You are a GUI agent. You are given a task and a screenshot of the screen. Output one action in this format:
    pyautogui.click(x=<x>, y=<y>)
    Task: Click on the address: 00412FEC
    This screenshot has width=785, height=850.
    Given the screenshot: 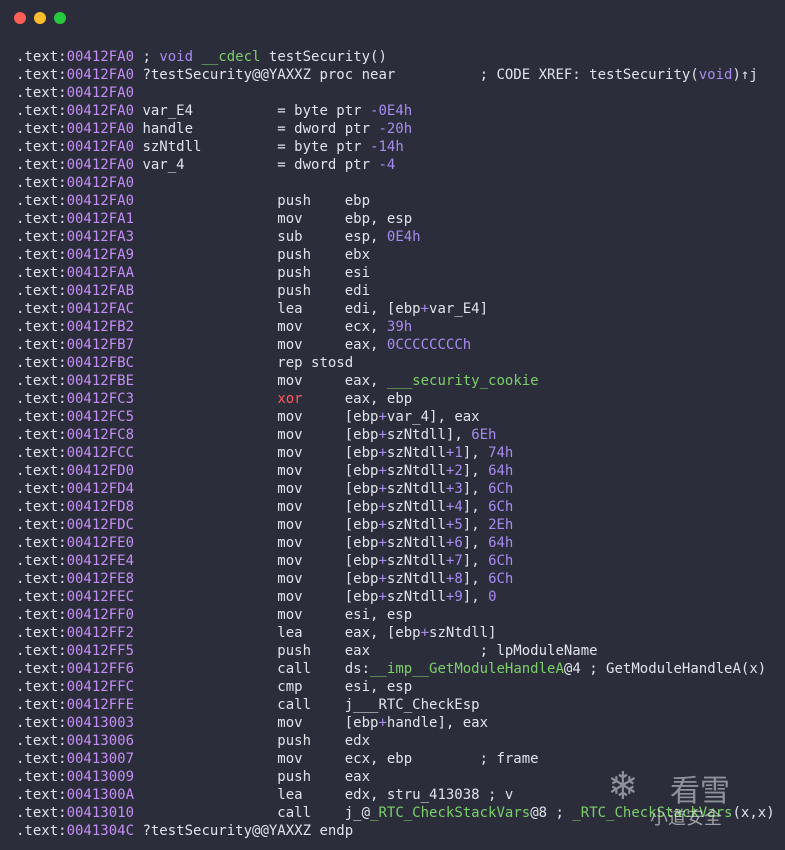 What is the action you would take?
    pyautogui.click(x=100, y=597)
    